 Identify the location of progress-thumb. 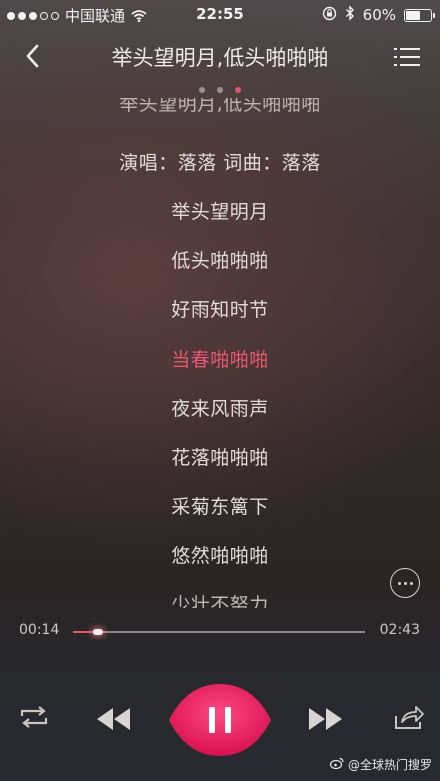
(98, 632).